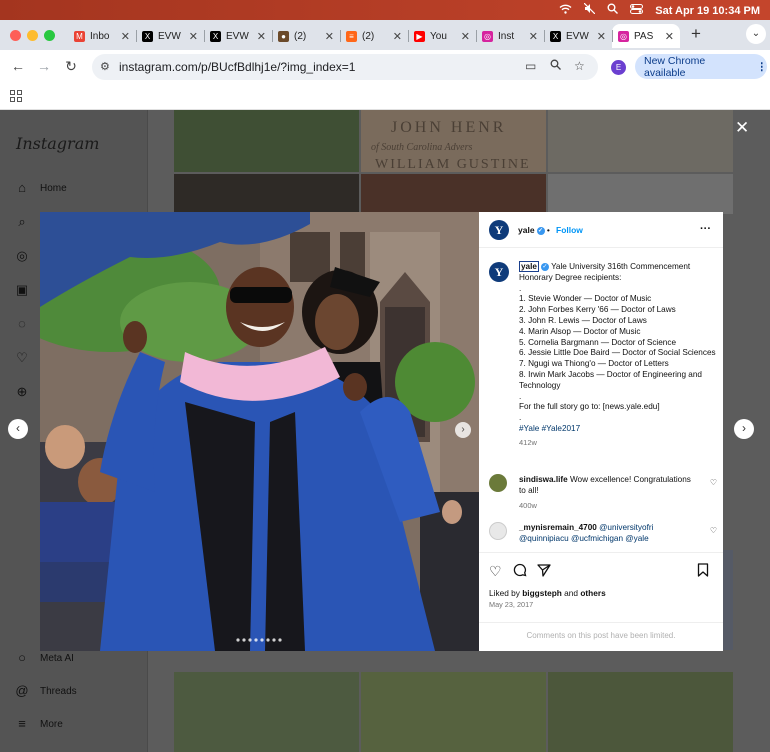  What do you see at coordinates (45, 691) in the screenshot?
I see `sidebar-item-threads: @ Threads` at bounding box center [45, 691].